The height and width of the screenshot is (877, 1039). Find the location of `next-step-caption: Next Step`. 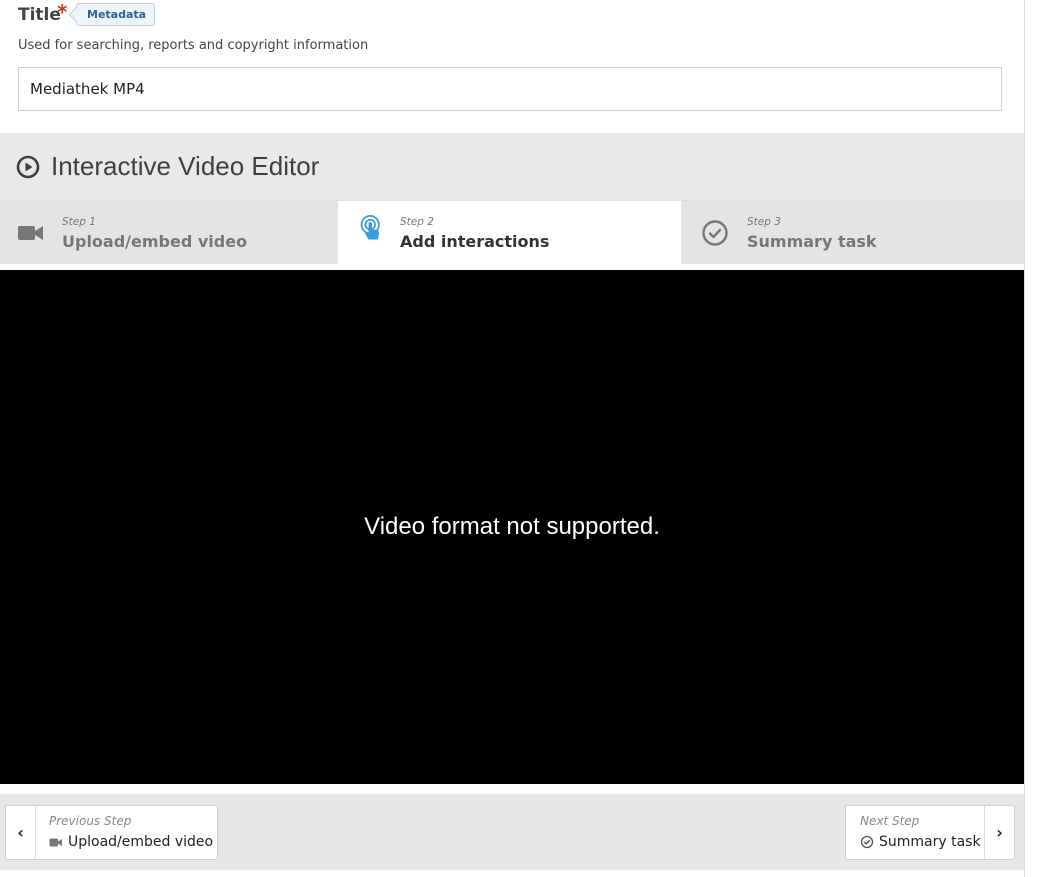

next-step-caption: Next Step is located at coordinates (890, 821).